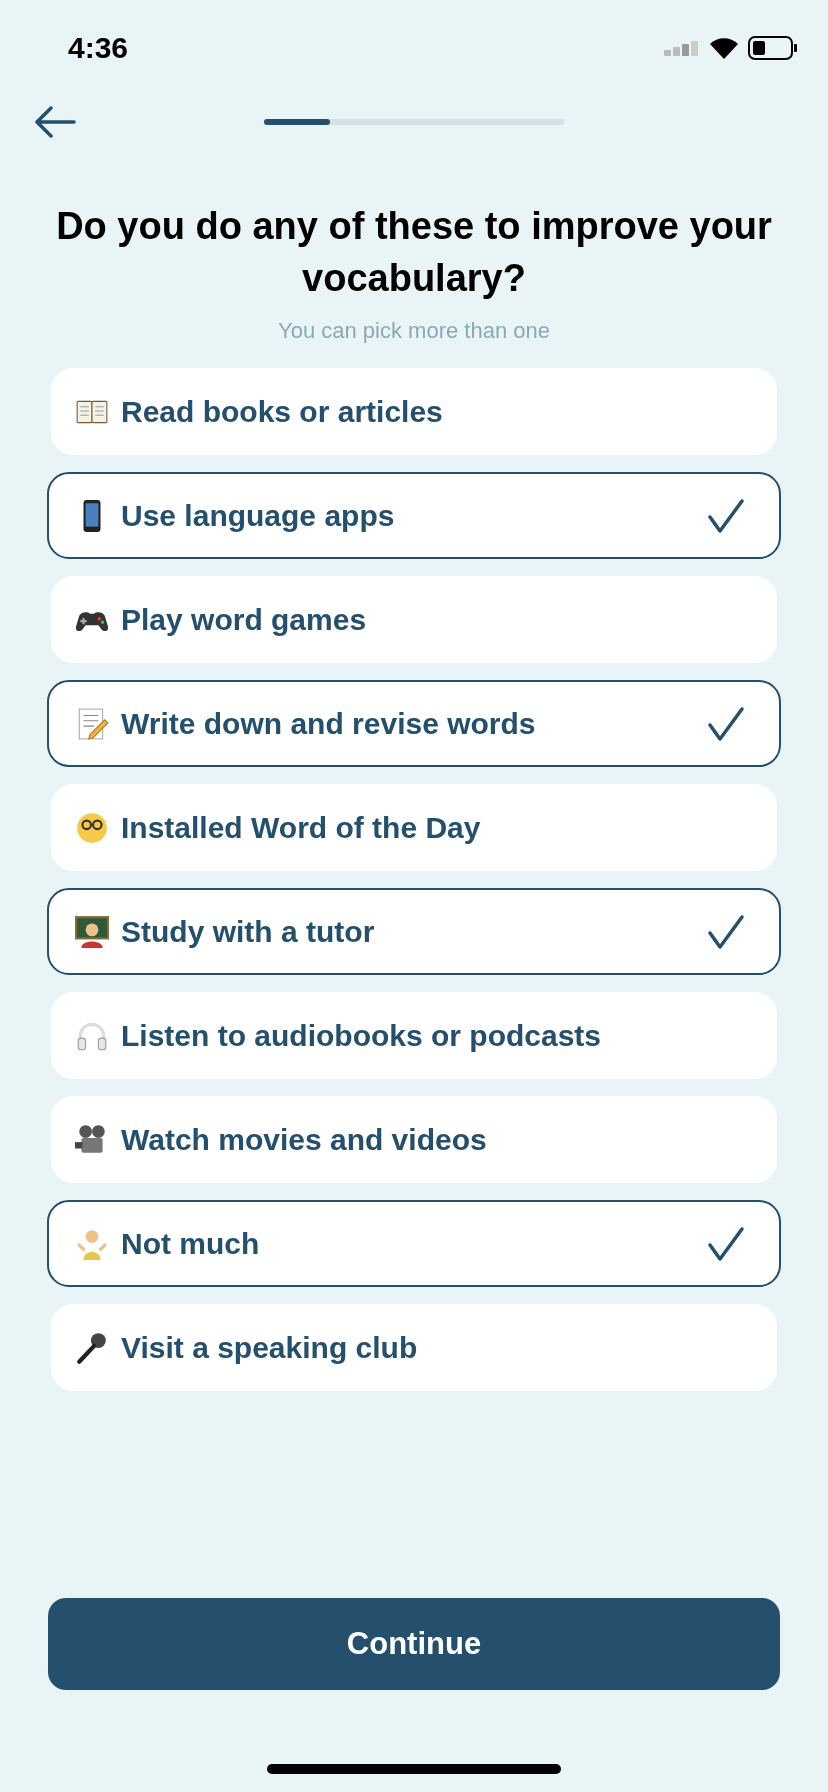  I want to click on option-label: Listen to audiobooks or podcasts, so click(362, 1035).